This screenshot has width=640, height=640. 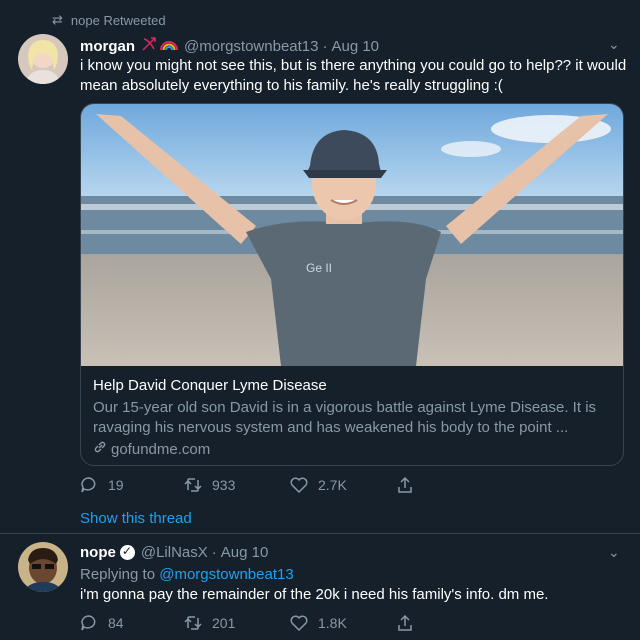 What do you see at coordinates (57, 19) in the screenshot?
I see `retweet-icon: ⇄` at bounding box center [57, 19].